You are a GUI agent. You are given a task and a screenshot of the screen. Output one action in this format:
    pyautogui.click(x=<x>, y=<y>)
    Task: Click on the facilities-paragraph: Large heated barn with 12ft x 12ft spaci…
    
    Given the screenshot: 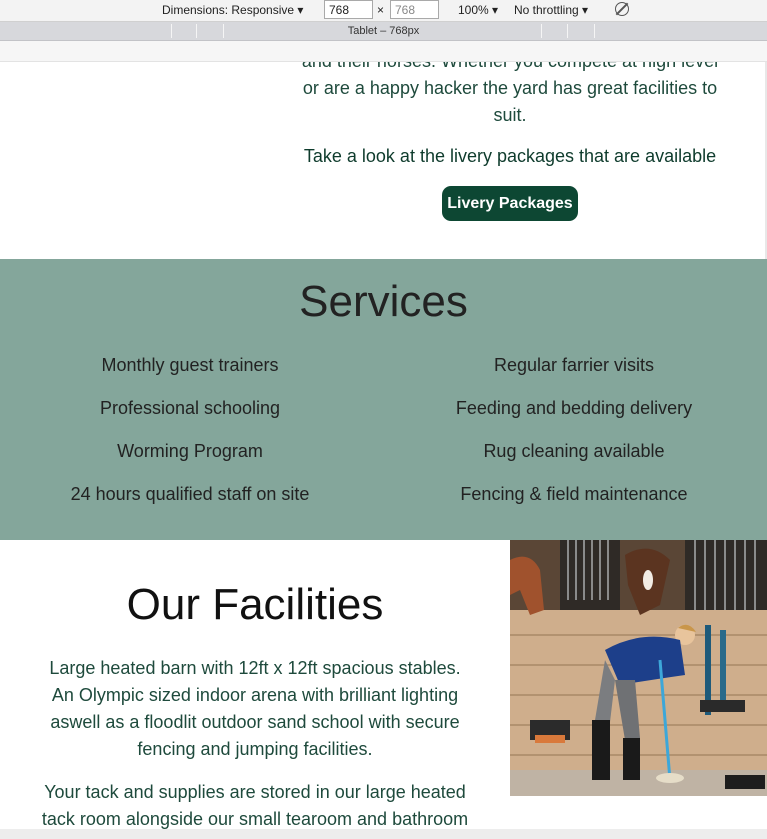 What is the action you would take?
    pyautogui.click(x=255, y=709)
    